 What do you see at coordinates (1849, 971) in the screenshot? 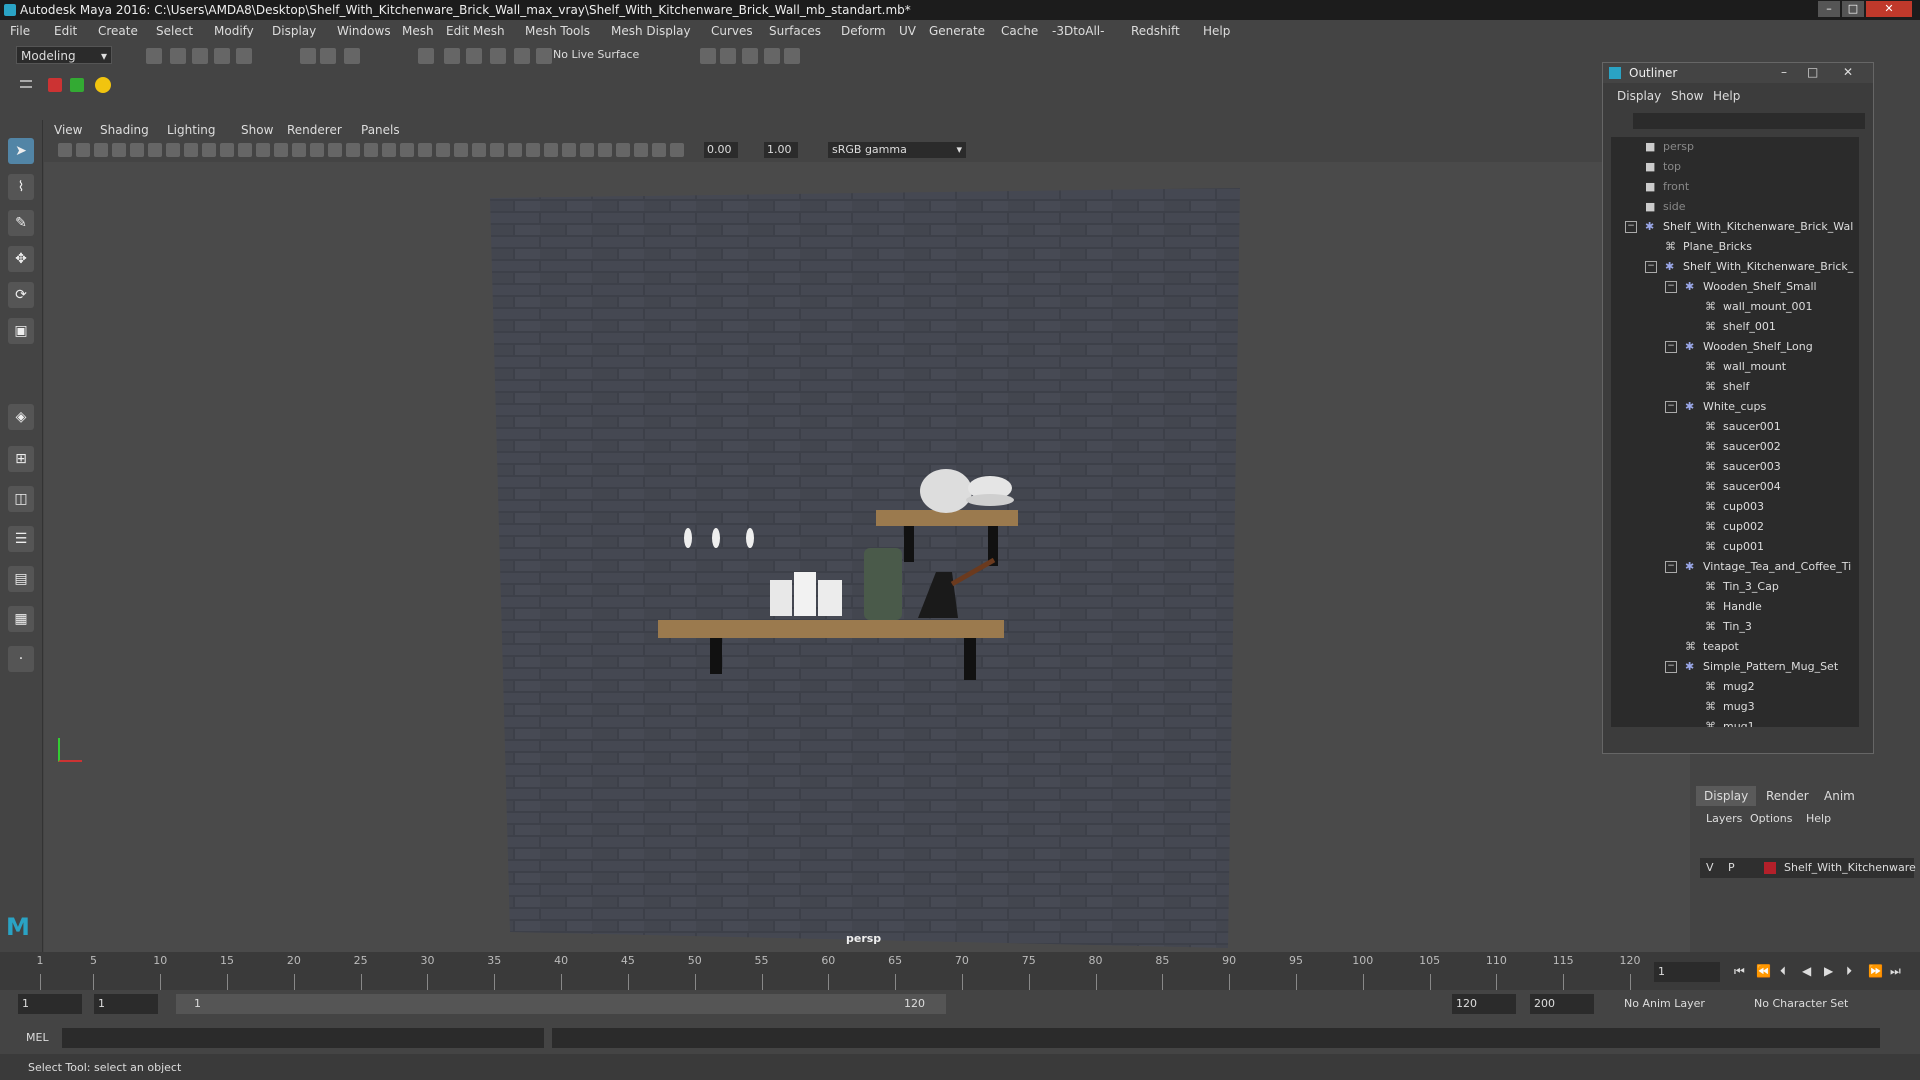
I see `step-forward-frame-icon: ⏵` at bounding box center [1849, 971].